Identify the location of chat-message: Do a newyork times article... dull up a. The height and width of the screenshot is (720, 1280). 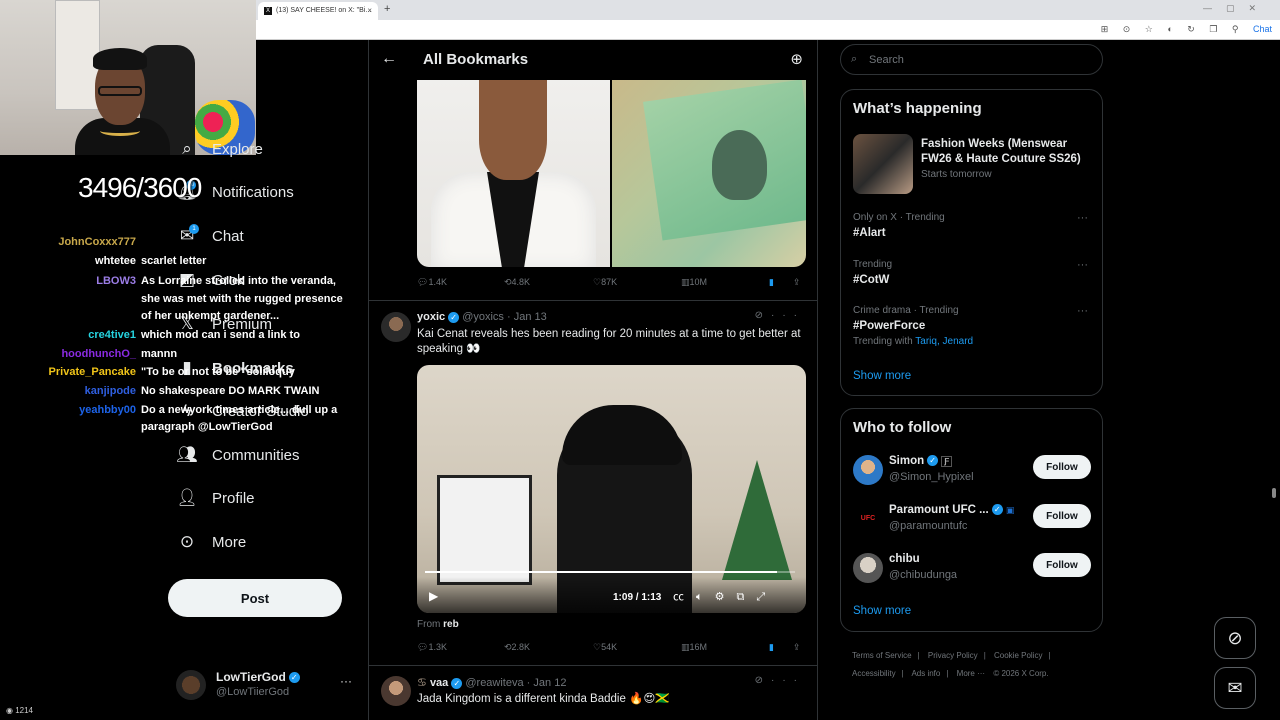
(239, 410).